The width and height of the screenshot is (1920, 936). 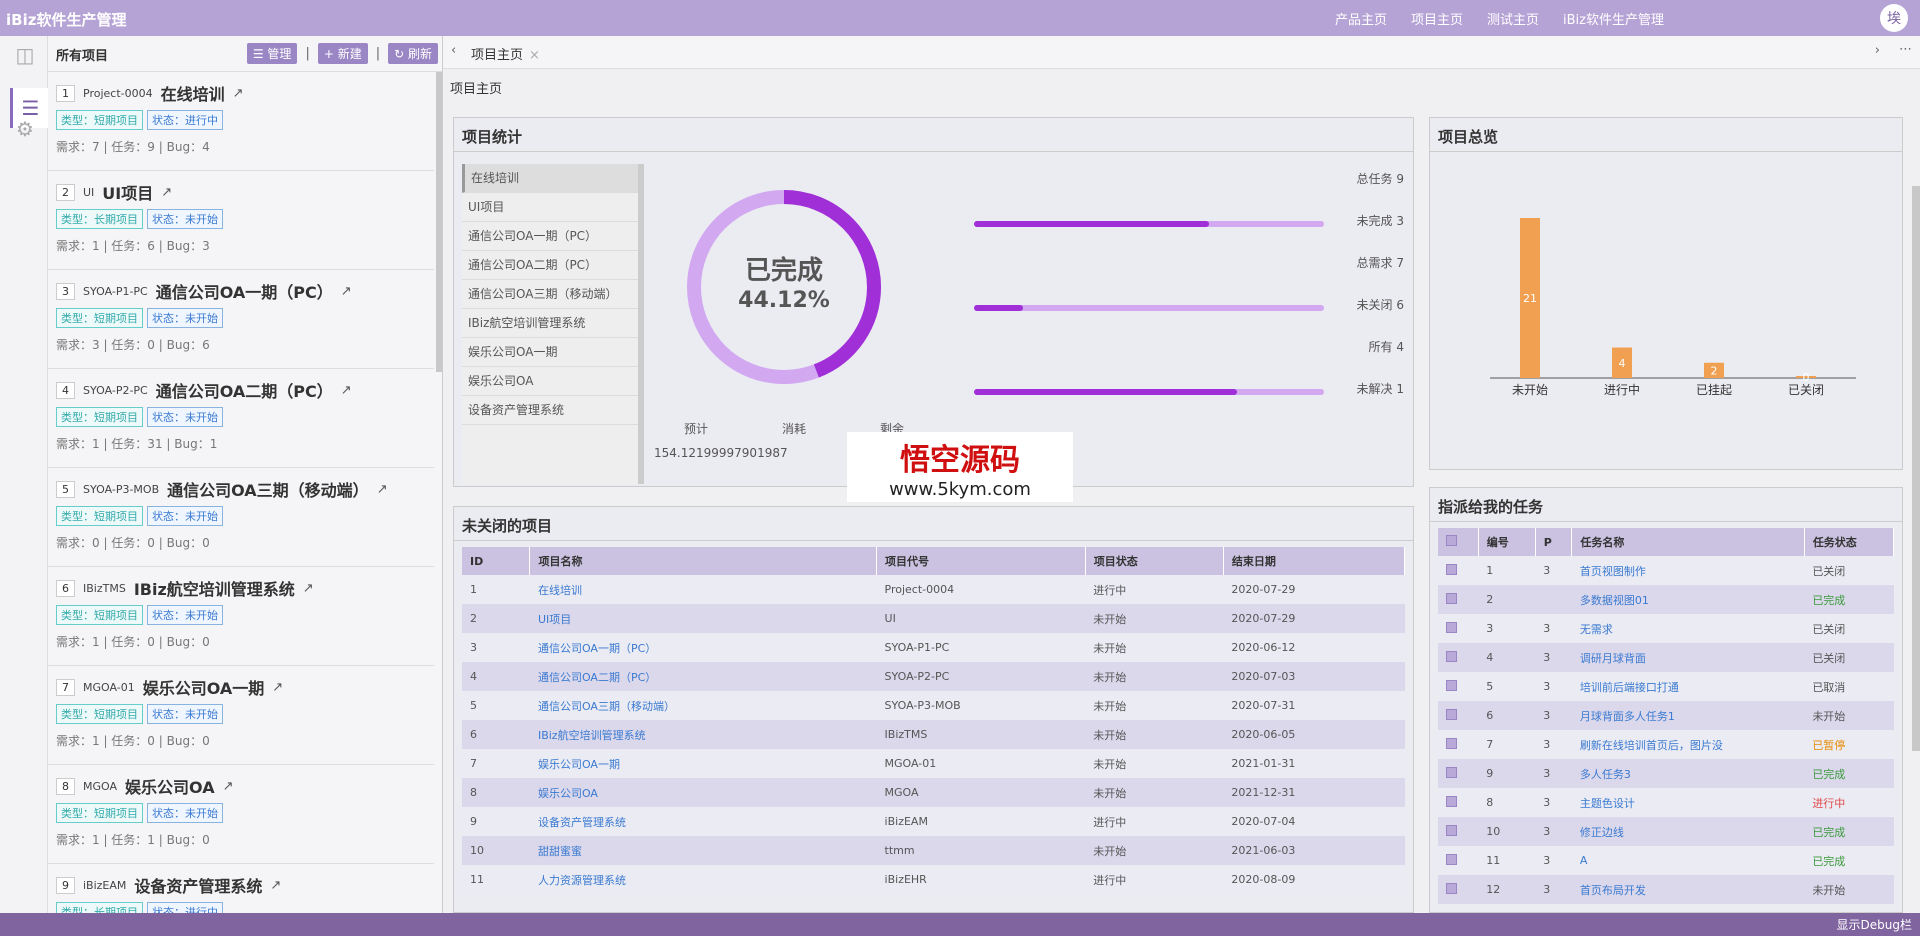 What do you see at coordinates (1688, 773) in the screenshot?
I see `table-cell: 多人任务3` at bounding box center [1688, 773].